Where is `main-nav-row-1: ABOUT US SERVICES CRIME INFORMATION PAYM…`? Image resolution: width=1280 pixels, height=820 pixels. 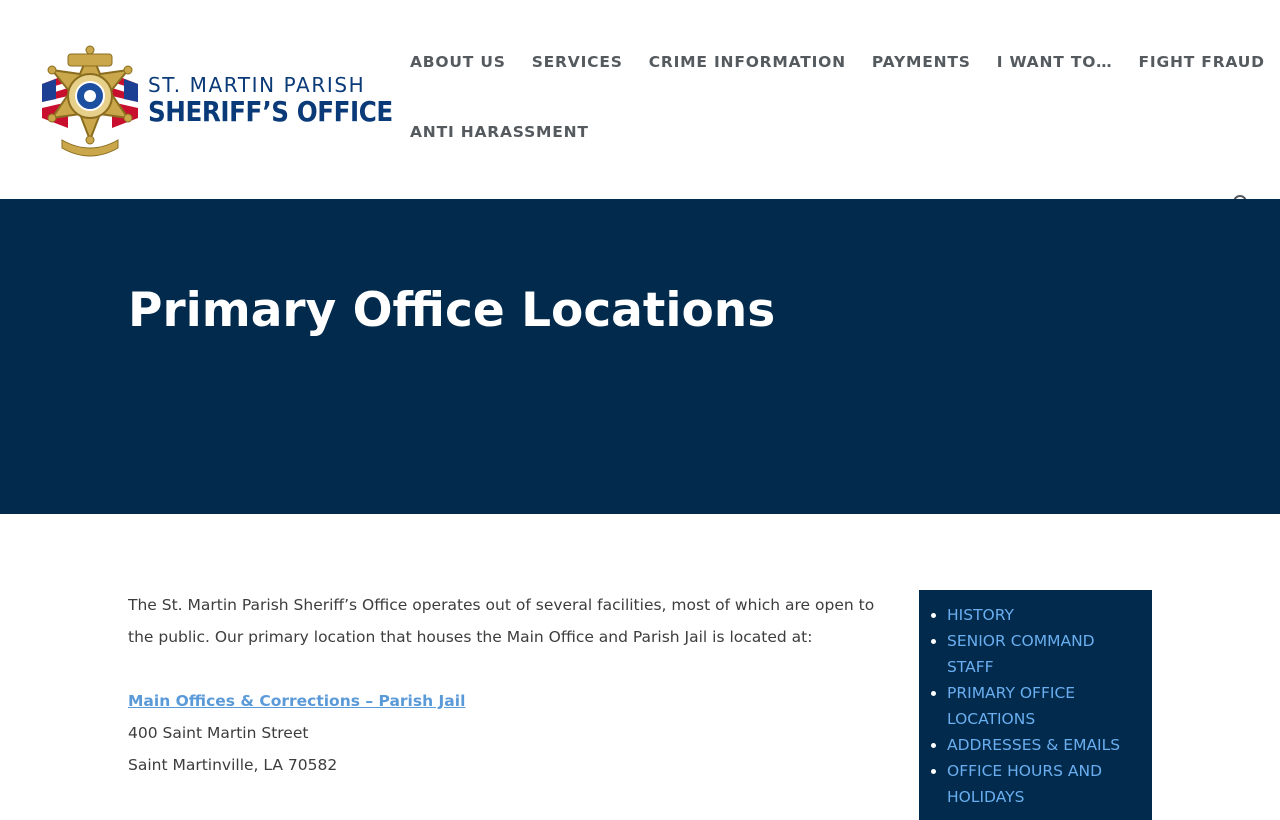
main-nav-row-1: ABOUT US SERVICES CRIME INFORMATION PAYM… is located at coordinates (845, 62).